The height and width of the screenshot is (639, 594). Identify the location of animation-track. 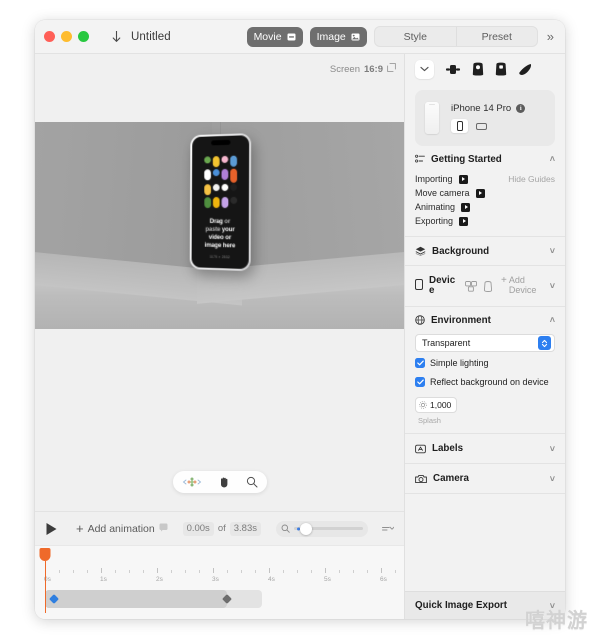
(153, 599).